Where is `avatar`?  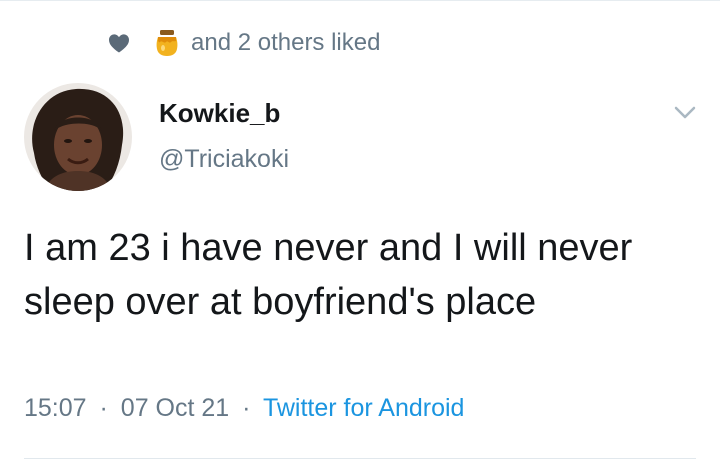 avatar is located at coordinates (78, 137).